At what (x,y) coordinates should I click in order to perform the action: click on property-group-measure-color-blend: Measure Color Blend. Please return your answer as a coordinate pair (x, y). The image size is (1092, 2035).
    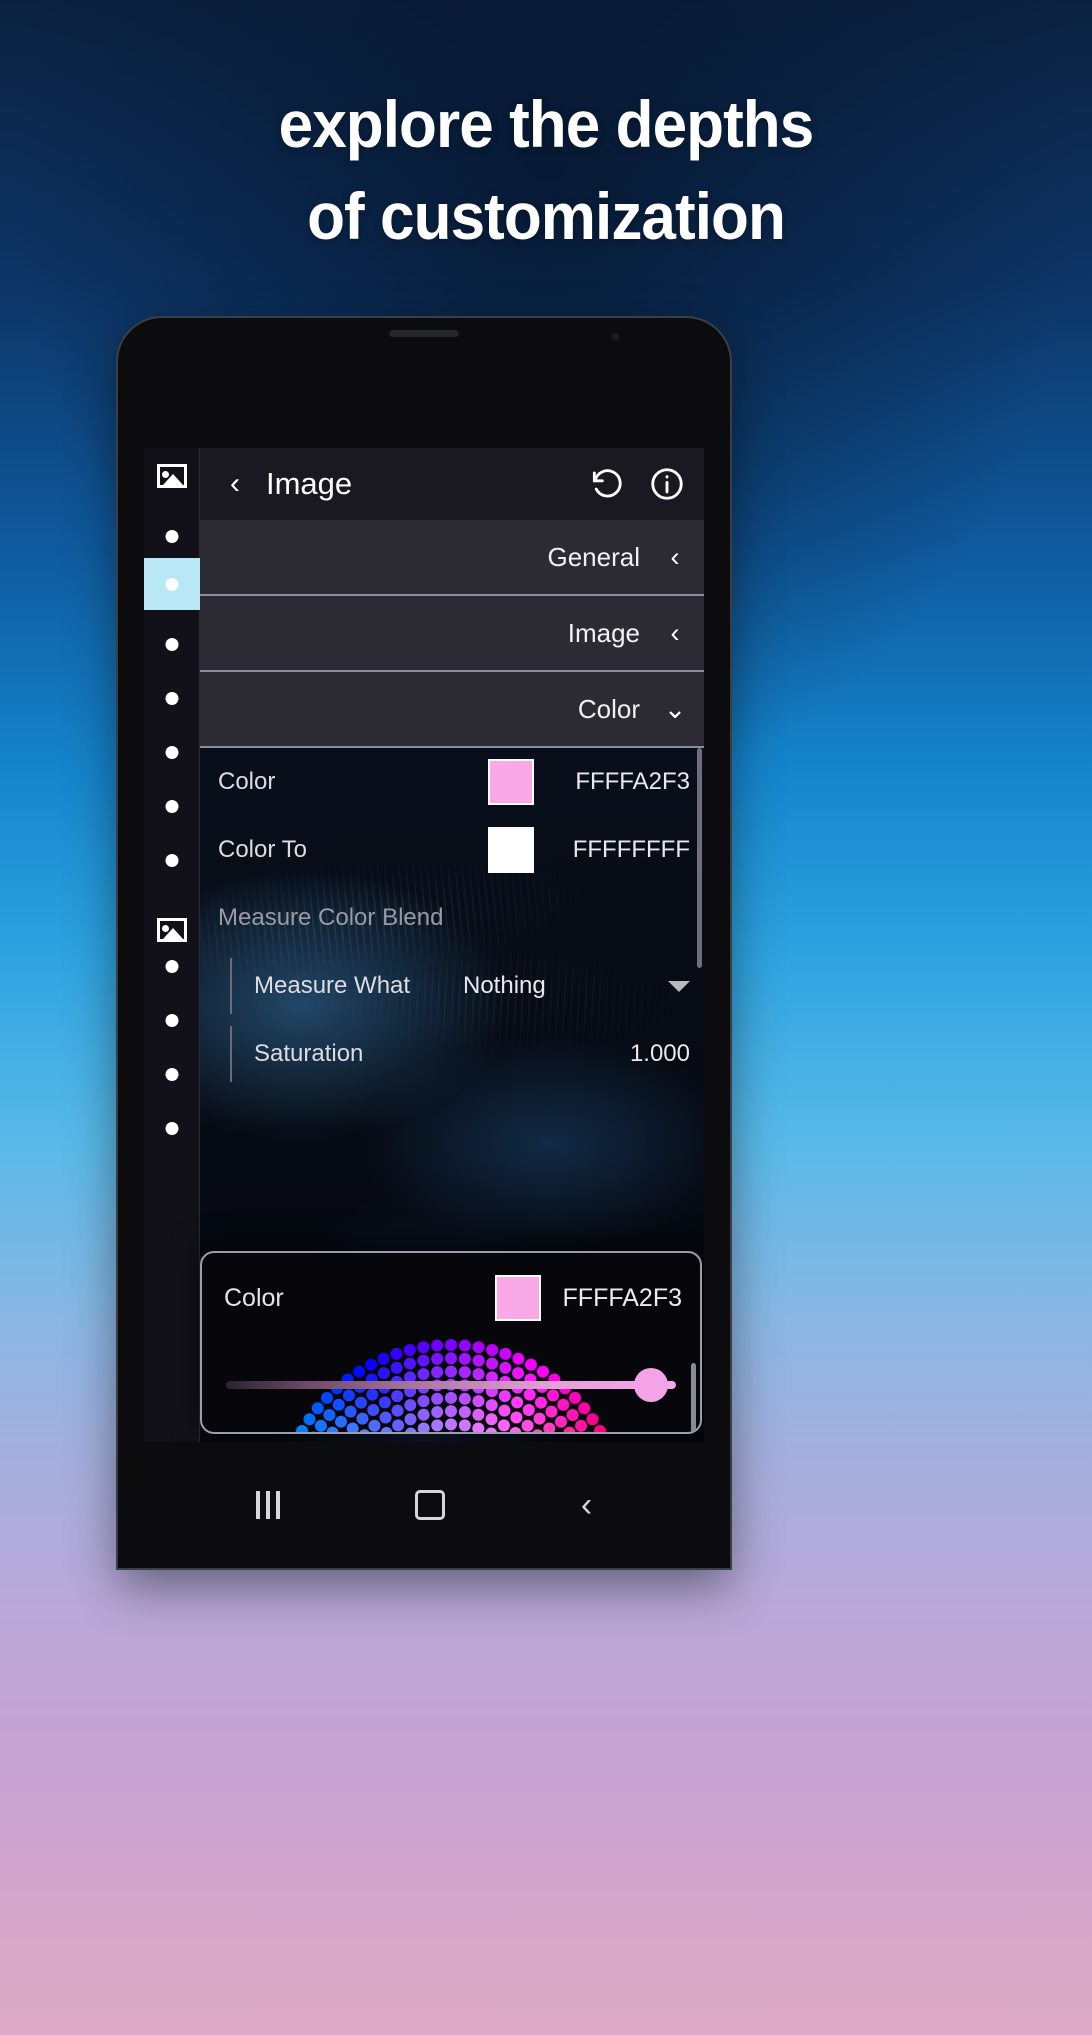
    Looking at the image, I should click on (452, 918).